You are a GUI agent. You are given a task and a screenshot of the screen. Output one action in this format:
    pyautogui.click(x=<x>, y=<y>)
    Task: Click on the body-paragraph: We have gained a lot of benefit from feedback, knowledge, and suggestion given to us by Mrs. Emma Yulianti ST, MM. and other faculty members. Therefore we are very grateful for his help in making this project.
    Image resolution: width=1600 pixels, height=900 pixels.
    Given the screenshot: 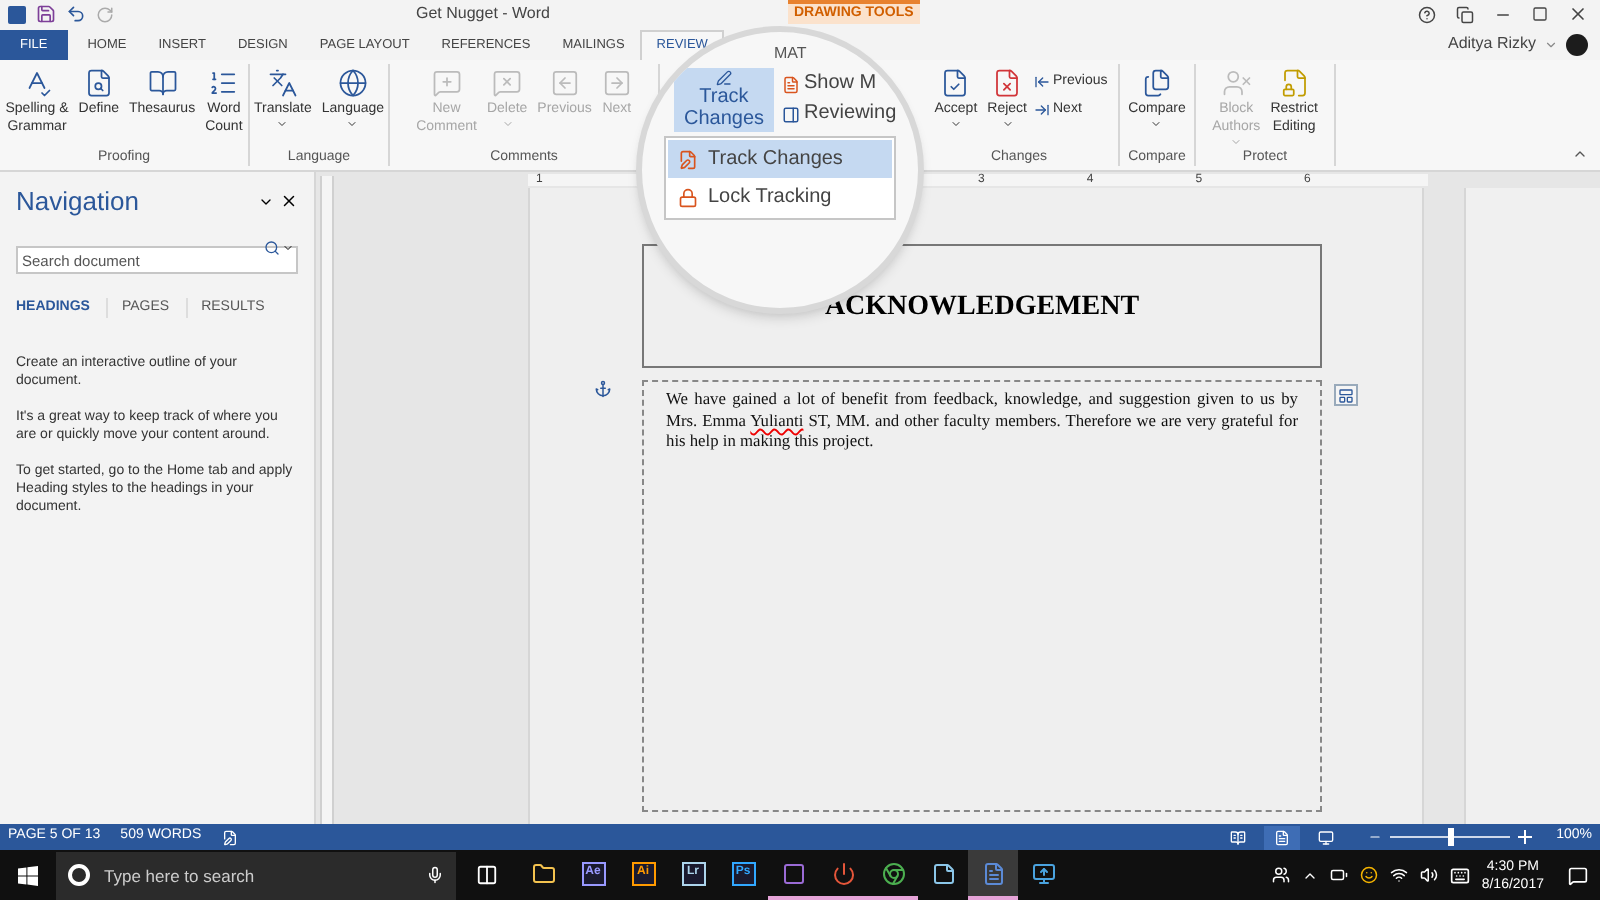 What is the action you would take?
    pyautogui.click(x=982, y=421)
    